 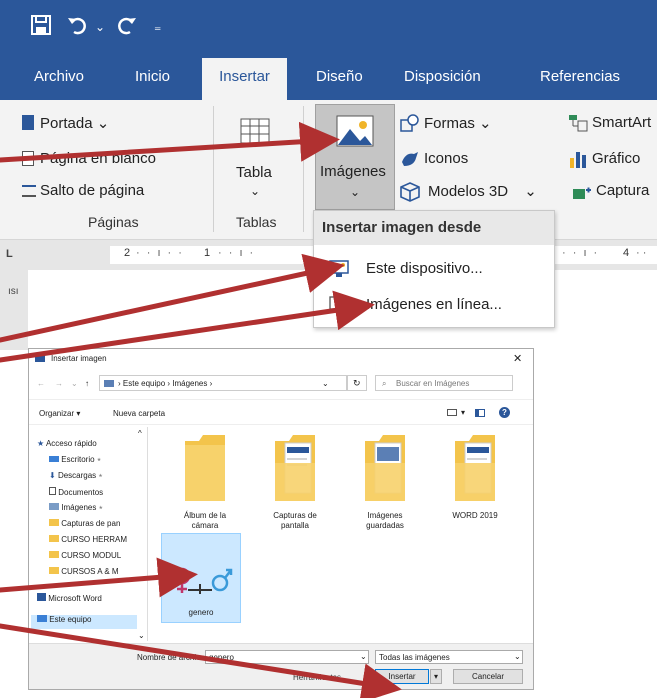 I want to click on nav-item-este-equipo: Este equipo, so click(x=84, y=622).